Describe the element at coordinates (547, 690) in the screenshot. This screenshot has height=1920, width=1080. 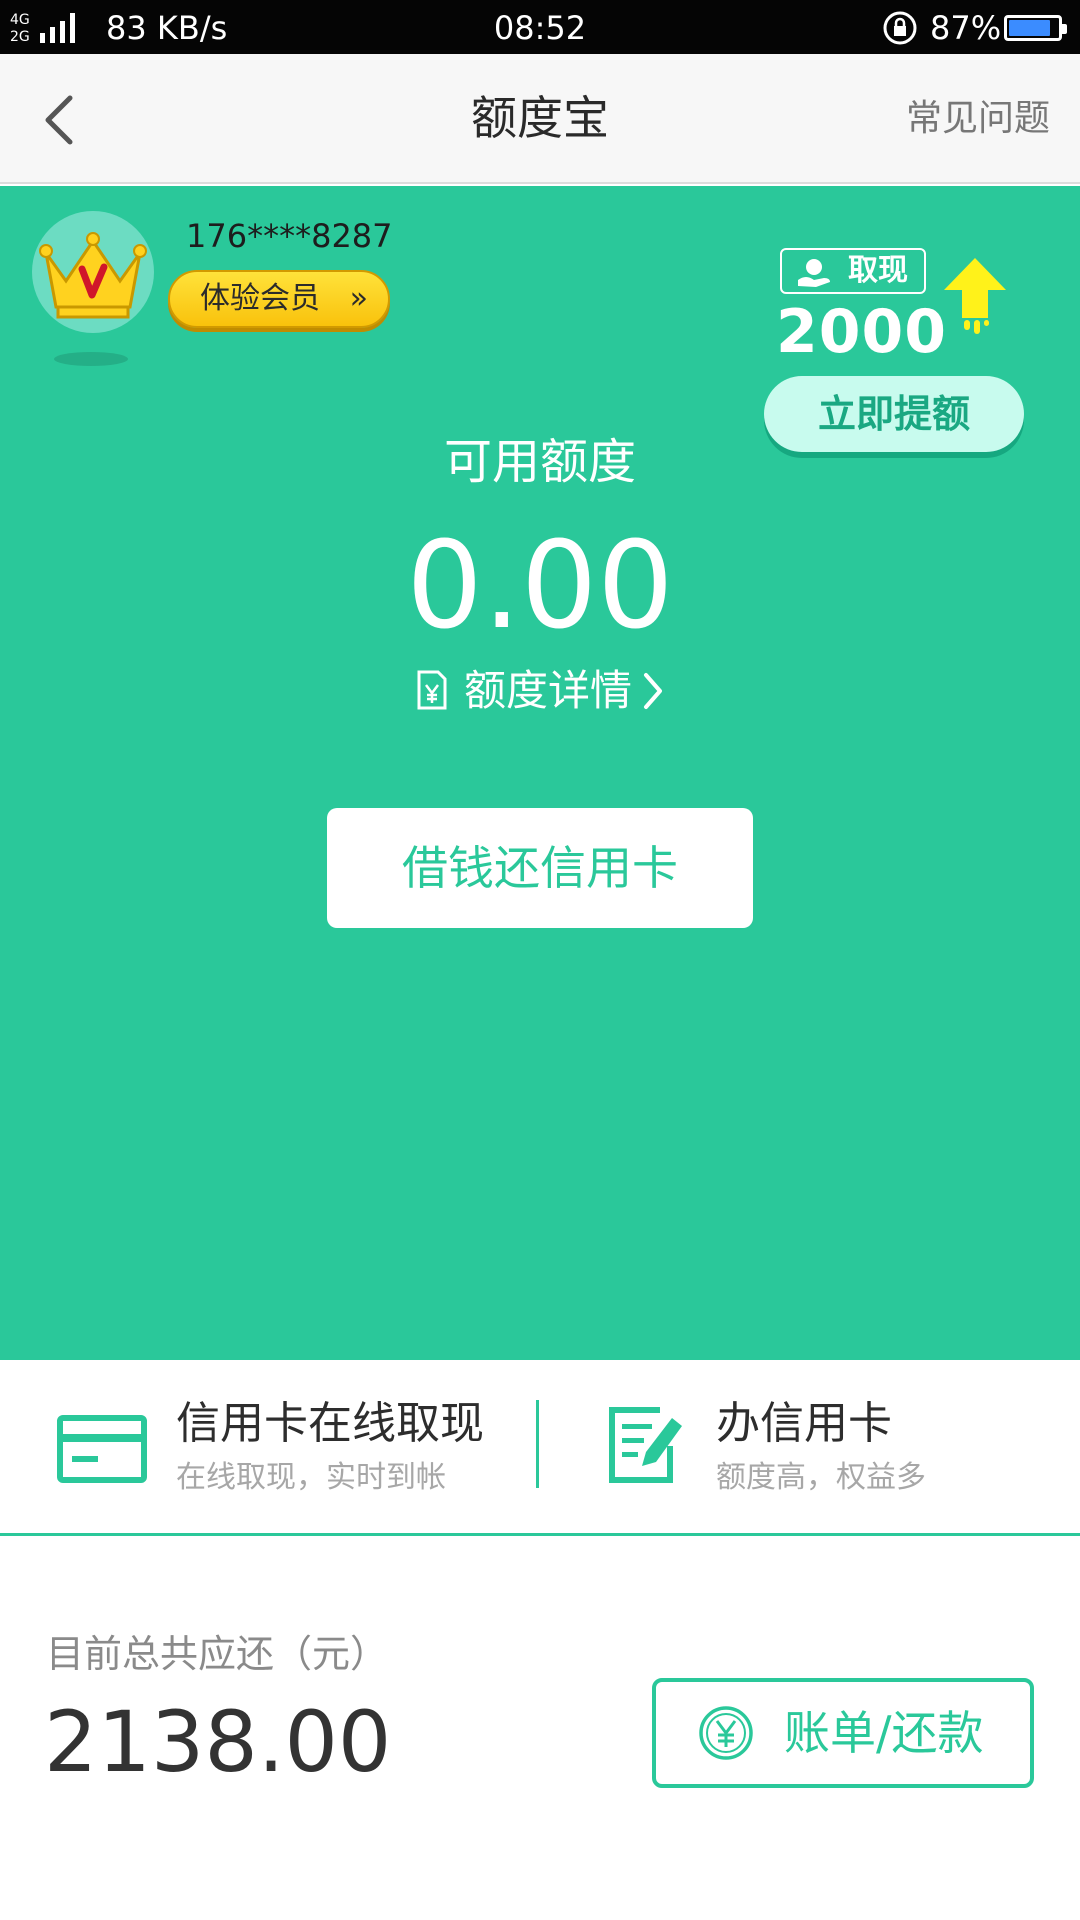
I see `quota-detail-label: 额度详情` at that location.